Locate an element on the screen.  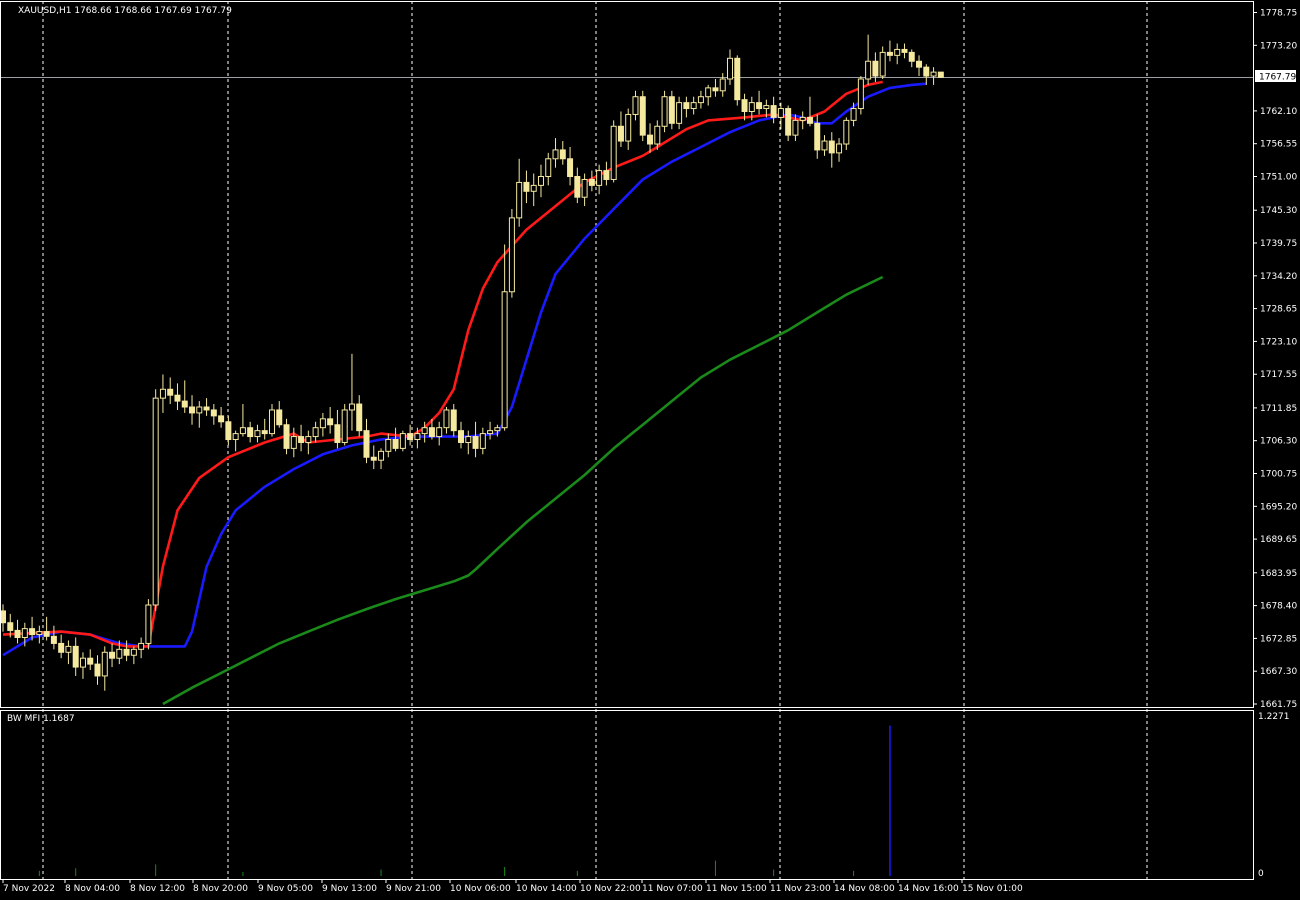
time-tick-label: 11 Nov 15:00 is located at coordinates (736, 889).